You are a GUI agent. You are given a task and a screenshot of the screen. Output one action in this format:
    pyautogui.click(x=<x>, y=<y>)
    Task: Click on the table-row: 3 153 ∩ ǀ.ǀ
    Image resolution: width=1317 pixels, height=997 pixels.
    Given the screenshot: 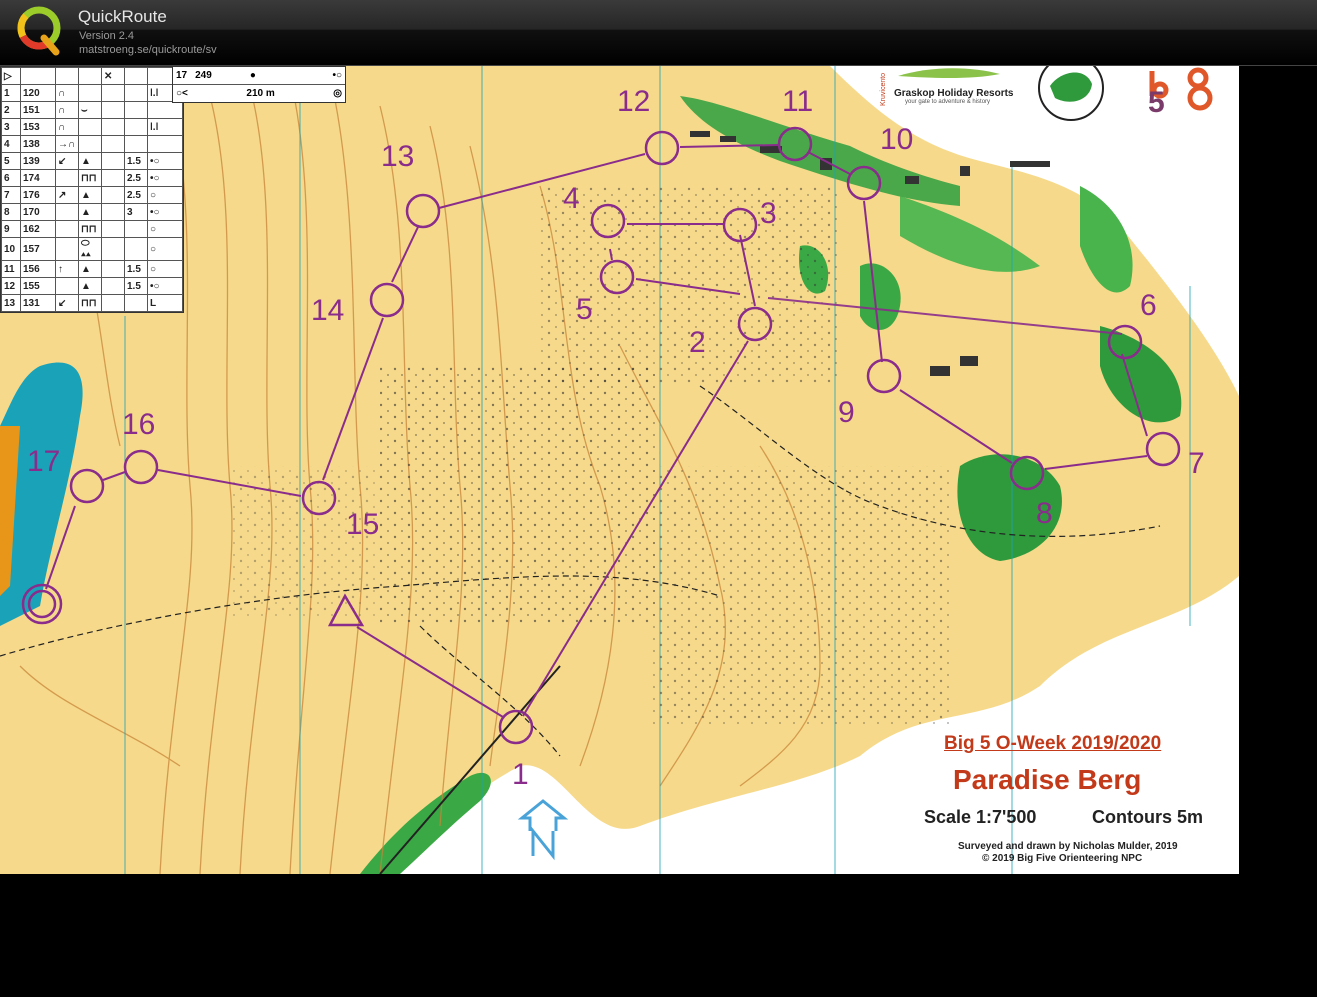 What is the action you would take?
    pyautogui.click(x=92, y=127)
    